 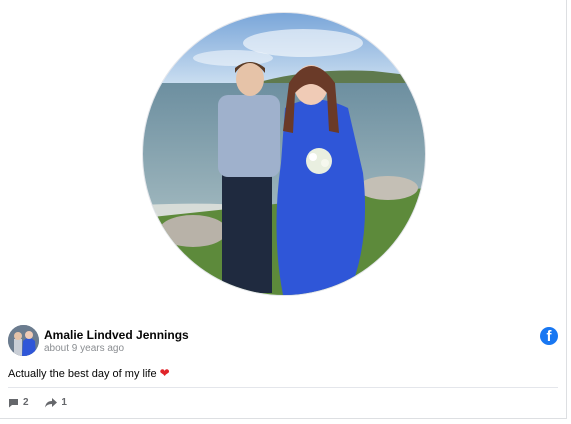 I want to click on post-stats: 2 1, so click(x=44, y=404).